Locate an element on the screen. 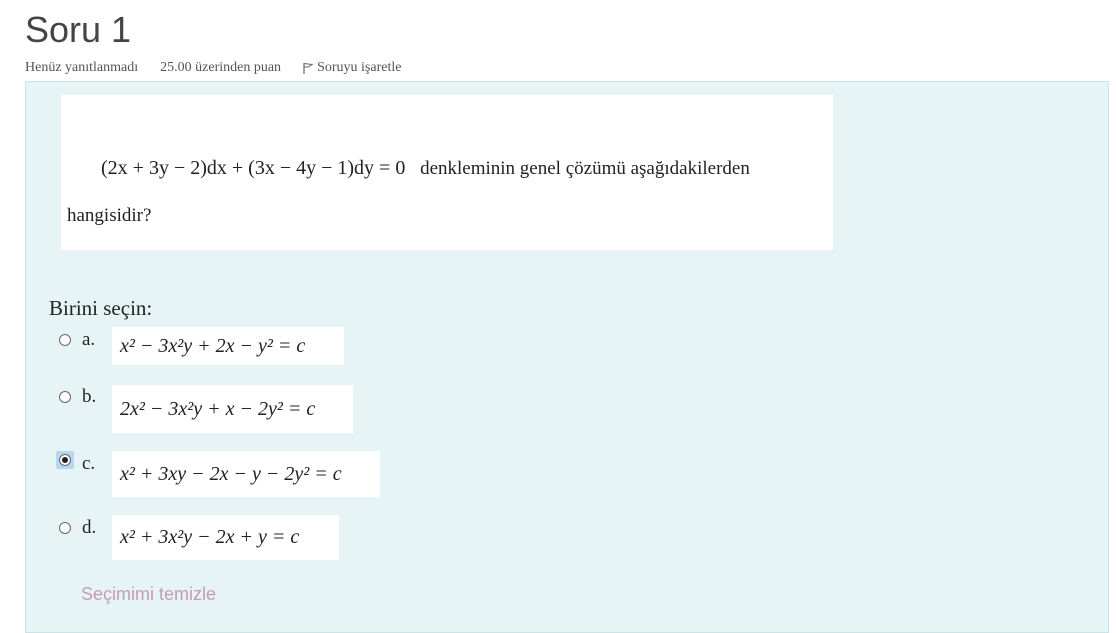 The image size is (1116, 633). option-d-formula-box: x² + 3x²y − 2x + y = c is located at coordinates (225, 537).